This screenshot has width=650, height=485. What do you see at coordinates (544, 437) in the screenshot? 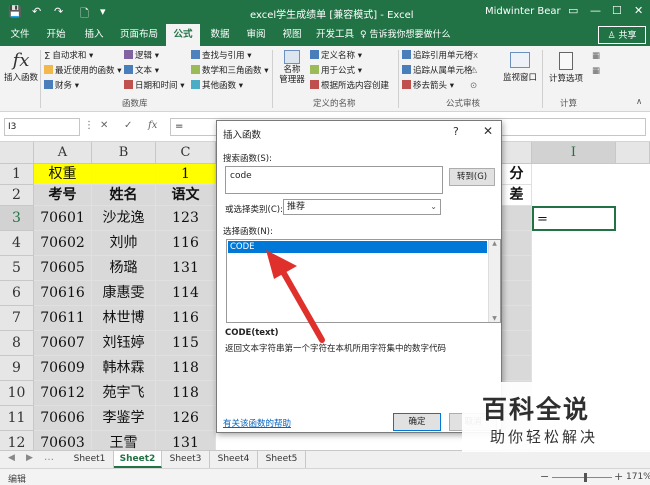
I see `watermark-subtitle: 助你轻松解决` at bounding box center [544, 437].